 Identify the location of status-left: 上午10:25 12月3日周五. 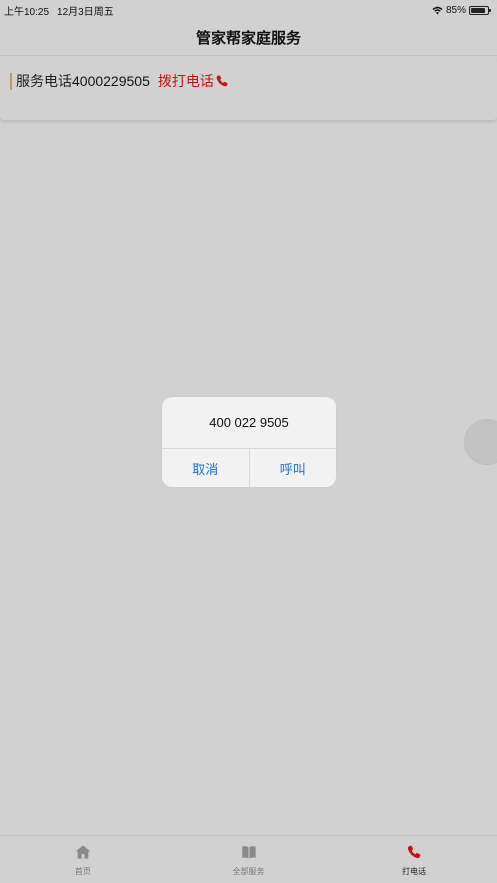
(59, 10).